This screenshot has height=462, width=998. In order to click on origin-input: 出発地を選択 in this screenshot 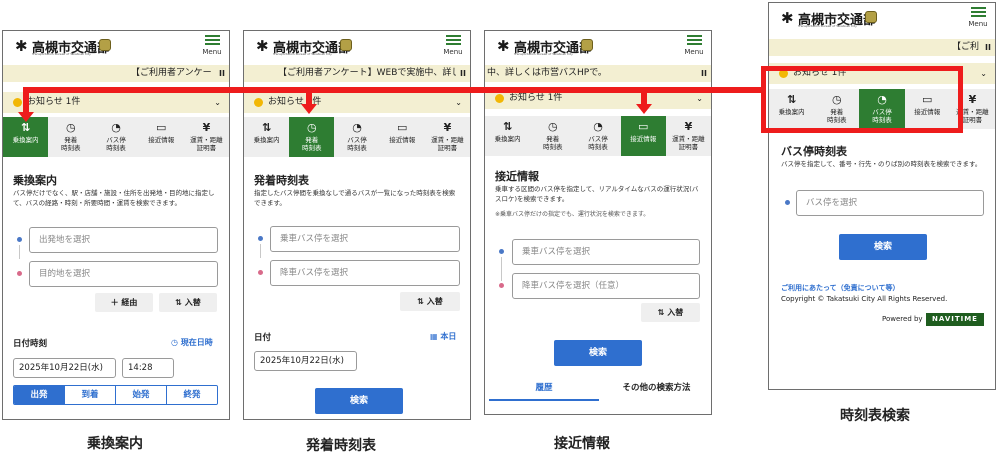, I will do `click(123, 240)`.